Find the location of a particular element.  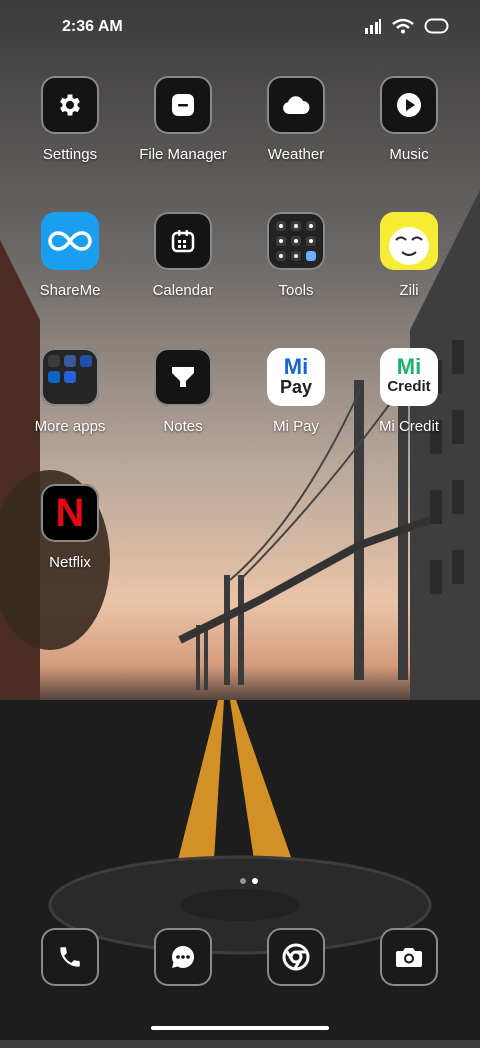

app-tools: Tools is located at coordinates (296, 272).